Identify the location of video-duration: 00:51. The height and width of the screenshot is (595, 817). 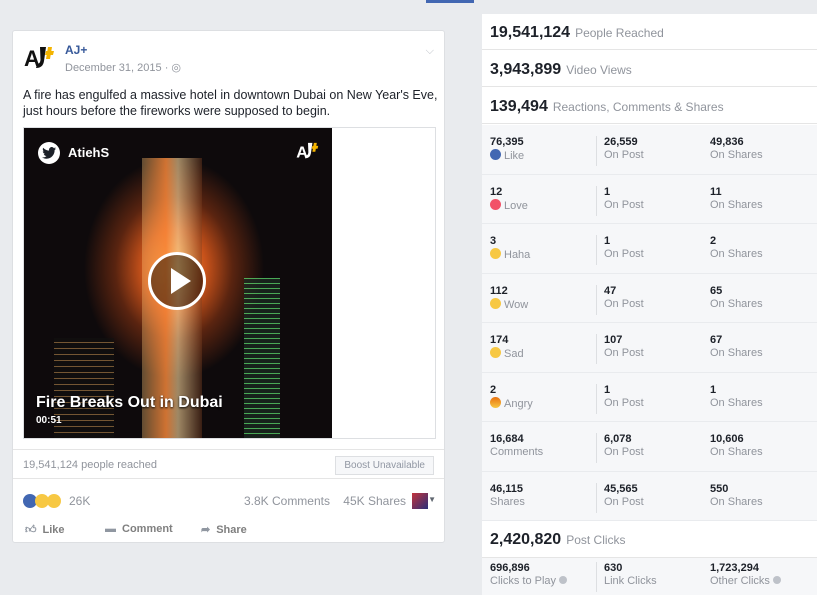
(49, 420).